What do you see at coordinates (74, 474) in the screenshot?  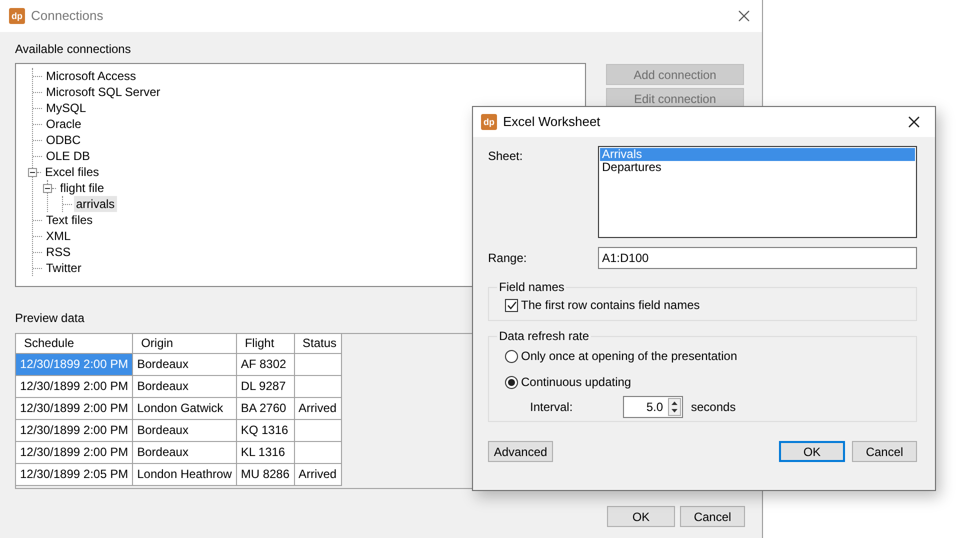 I see `table-cell: 12/30/1899 2:05 PM` at bounding box center [74, 474].